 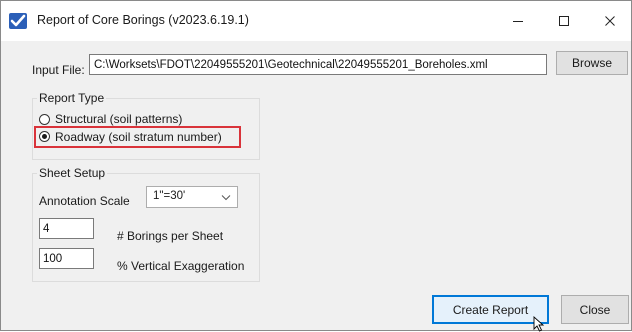 I want to click on input-file-label: Input File:, so click(x=58, y=70).